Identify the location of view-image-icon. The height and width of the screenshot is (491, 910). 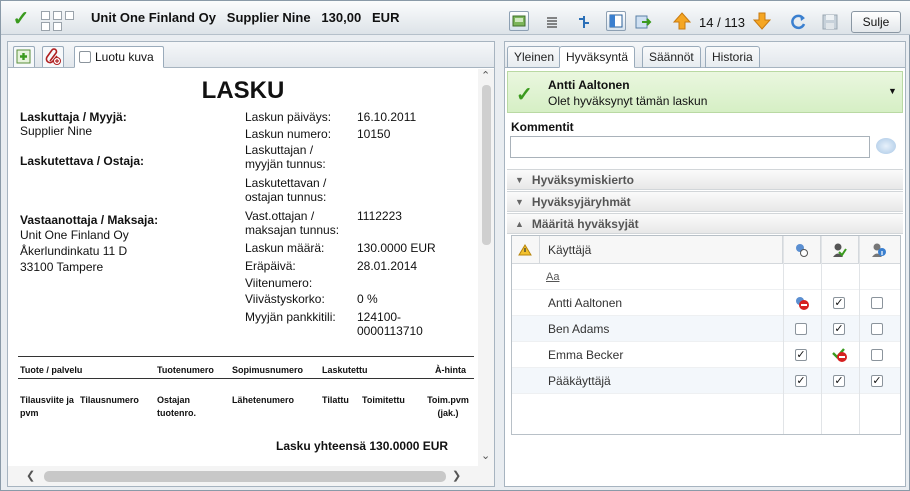
(519, 21).